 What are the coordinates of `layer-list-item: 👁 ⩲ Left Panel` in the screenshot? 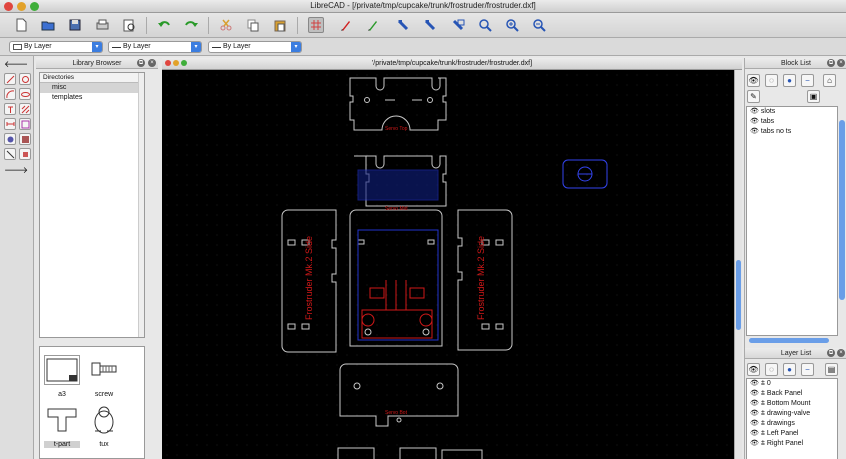 It's located at (792, 434).